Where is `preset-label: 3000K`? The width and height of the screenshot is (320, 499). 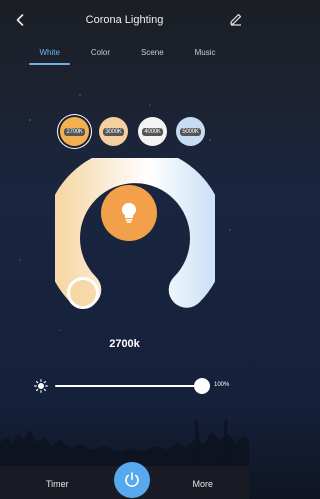
preset-label: 3000K is located at coordinates (113, 131).